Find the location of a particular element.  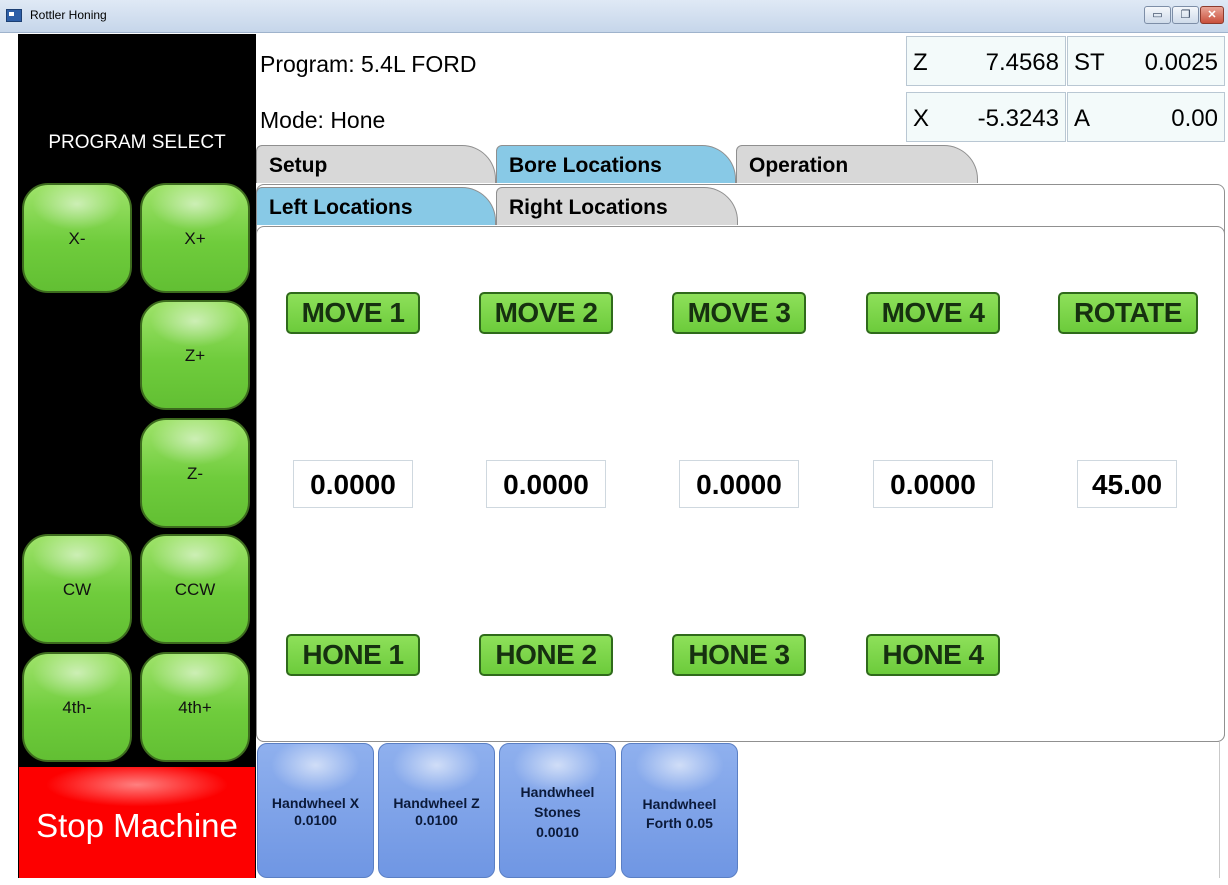

handwheel-forth-label: Handwheel is located at coordinates (679, 804).